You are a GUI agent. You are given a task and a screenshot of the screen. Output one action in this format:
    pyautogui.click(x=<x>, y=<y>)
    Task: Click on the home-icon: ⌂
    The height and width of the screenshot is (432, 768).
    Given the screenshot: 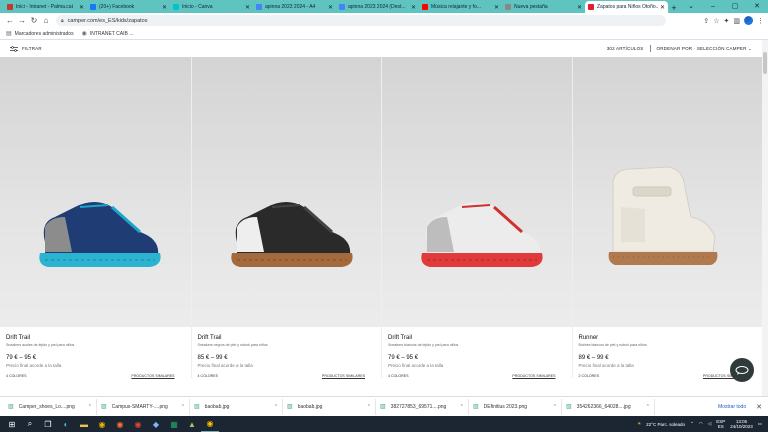 What is the action you would take?
    pyautogui.click(x=46, y=20)
    